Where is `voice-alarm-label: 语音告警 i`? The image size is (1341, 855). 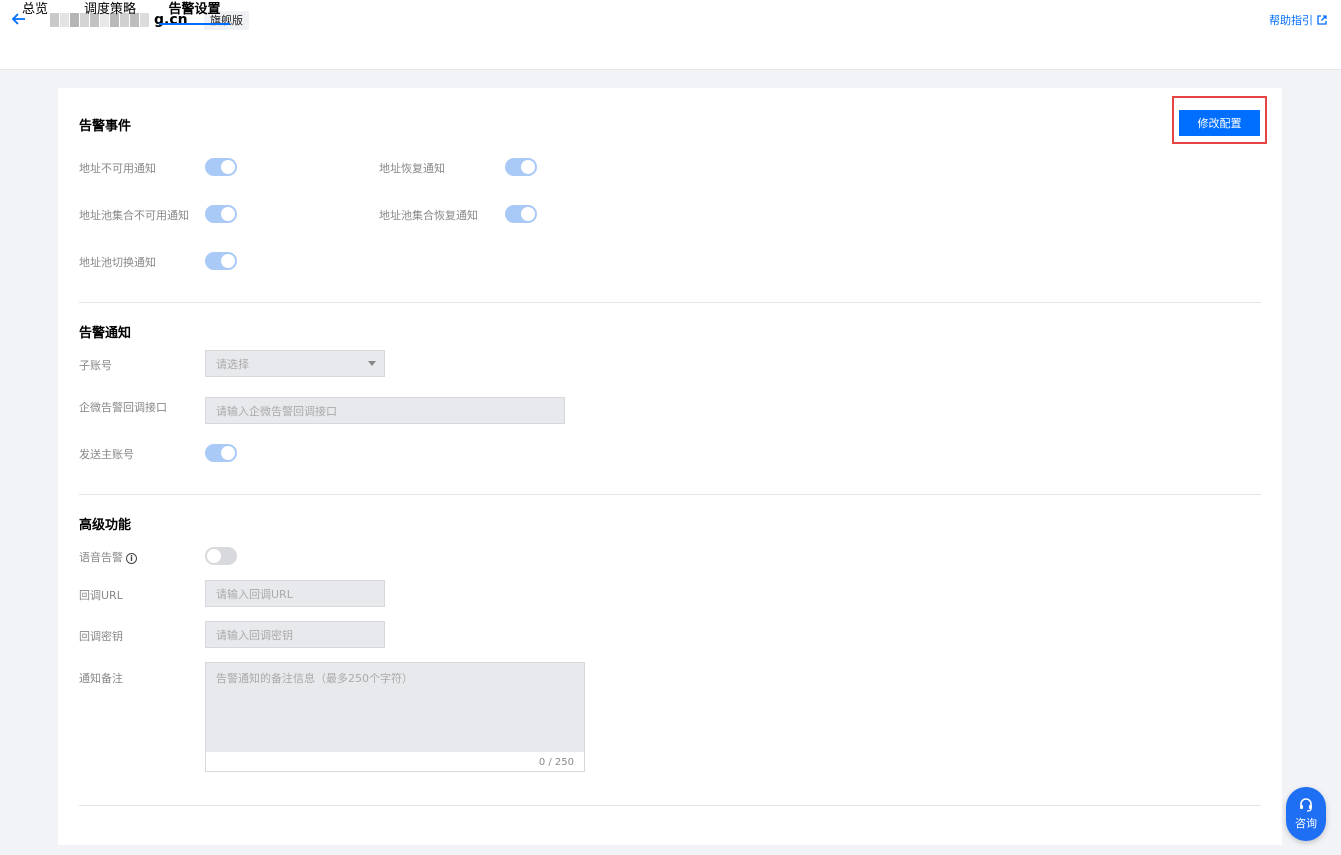 voice-alarm-label: 语音告警 i is located at coordinates (108, 557).